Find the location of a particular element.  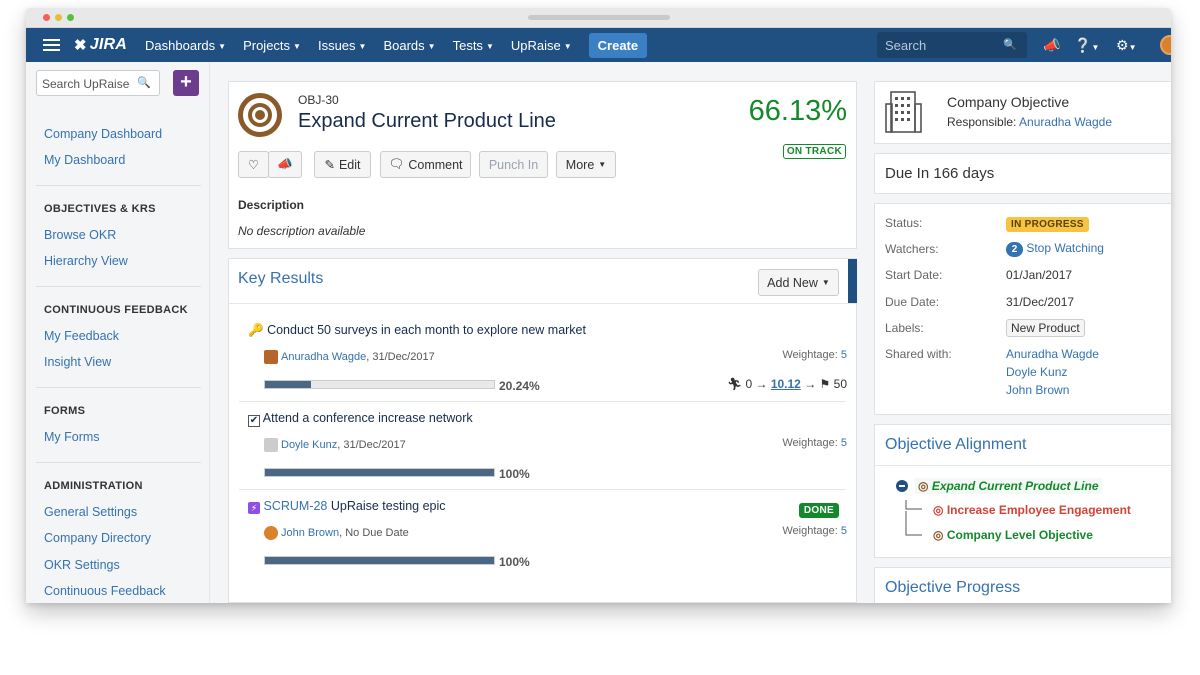

label-tag: New Product is located at coordinates (1045, 328).